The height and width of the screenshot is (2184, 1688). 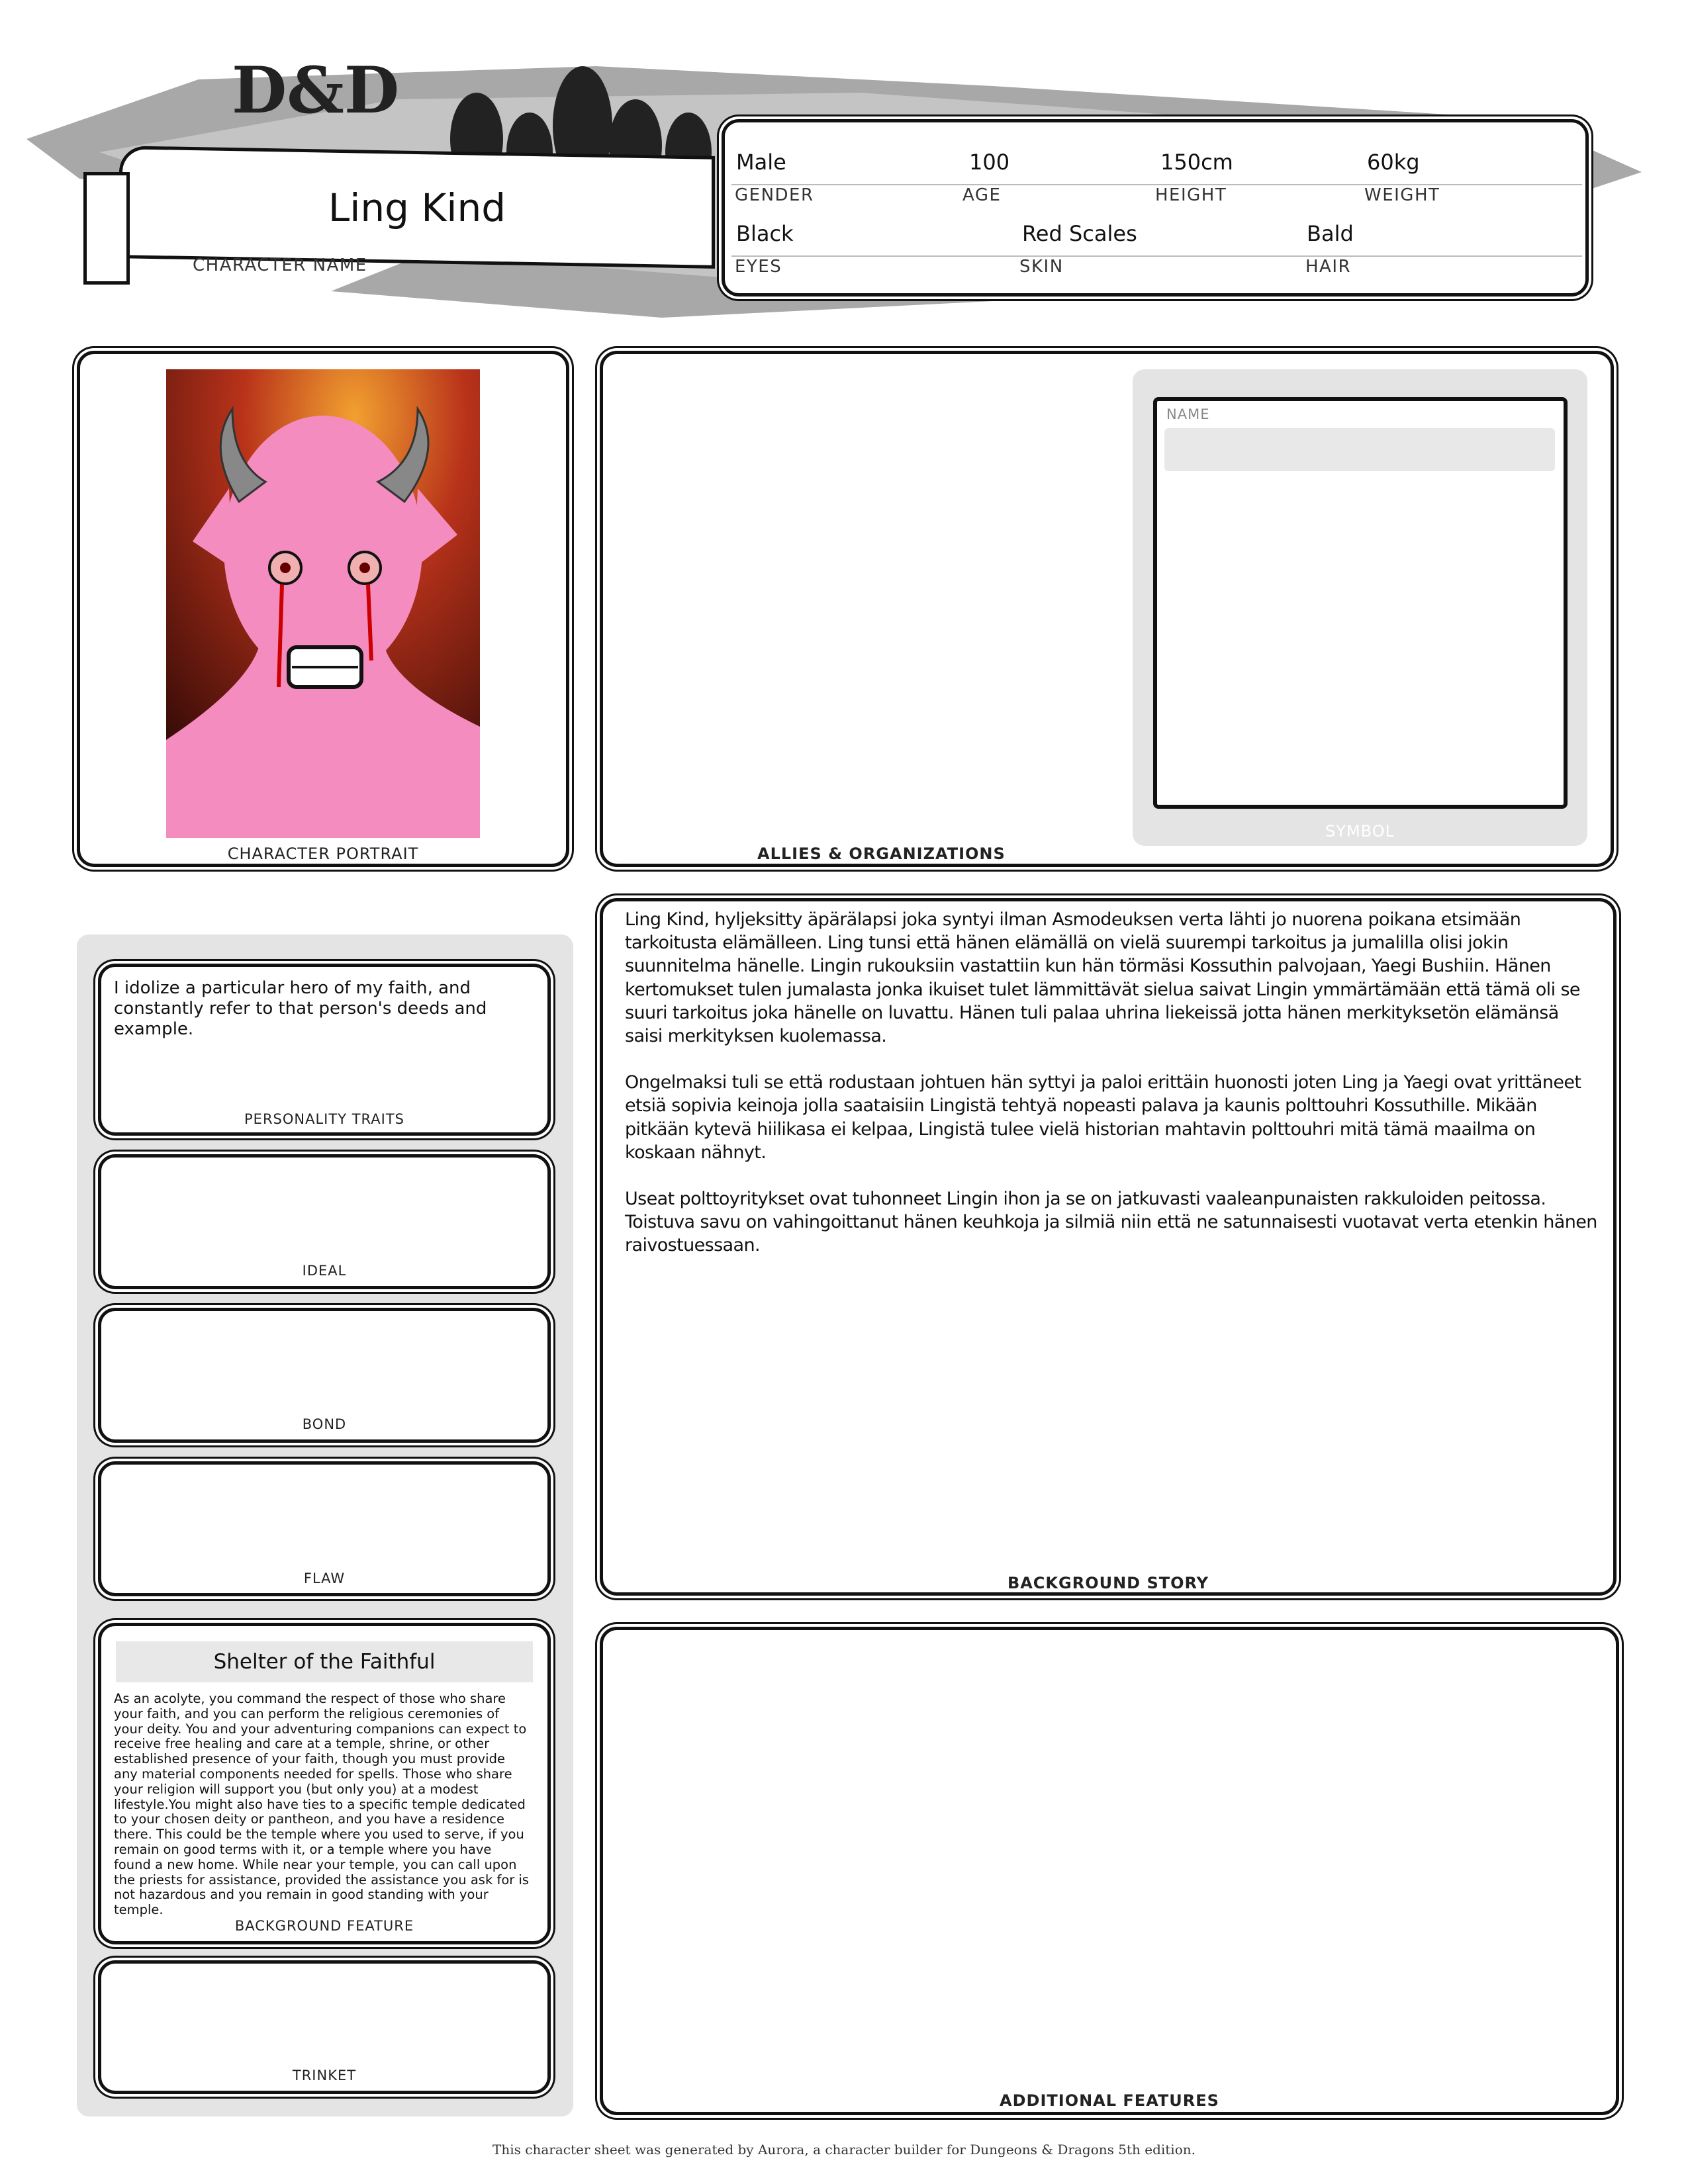 What do you see at coordinates (761, 162) in the screenshot?
I see `gender-value: Male` at bounding box center [761, 162].